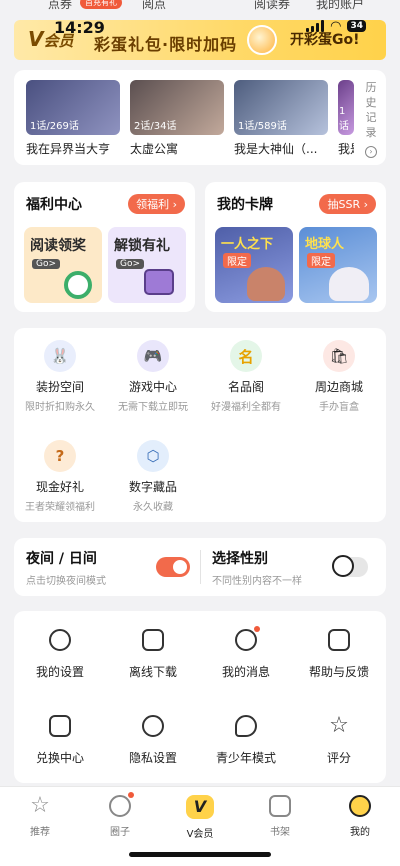  I want to click on notification-dot, so click(131, 795).